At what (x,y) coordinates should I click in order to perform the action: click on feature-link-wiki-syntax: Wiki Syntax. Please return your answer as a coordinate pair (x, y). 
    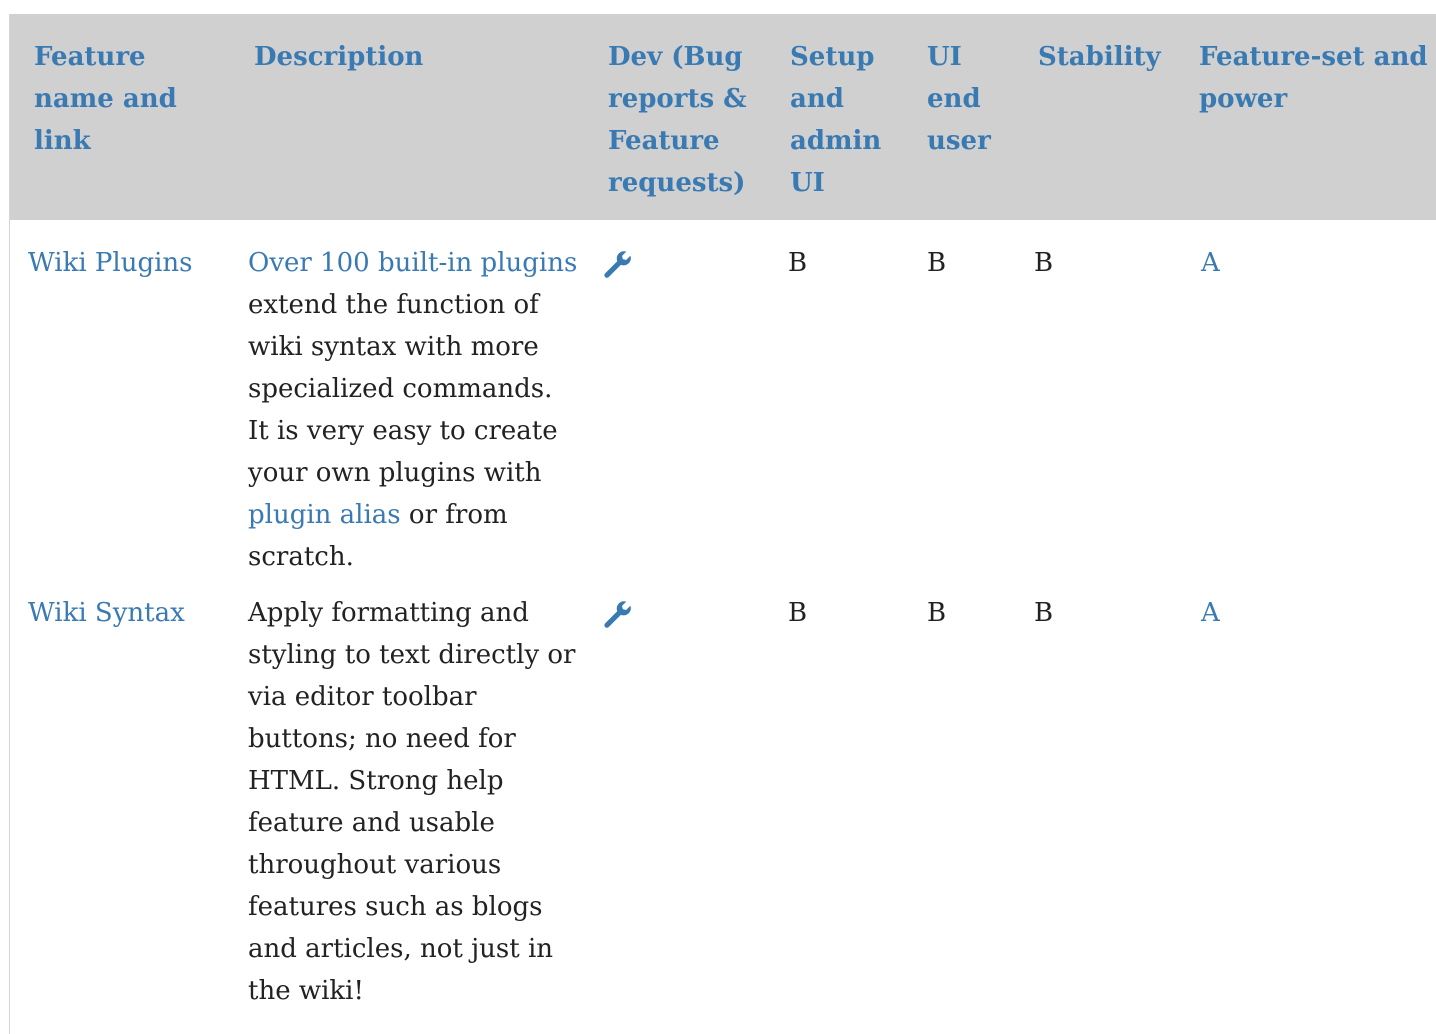
    Looking at the image, I should click on (106, 613).